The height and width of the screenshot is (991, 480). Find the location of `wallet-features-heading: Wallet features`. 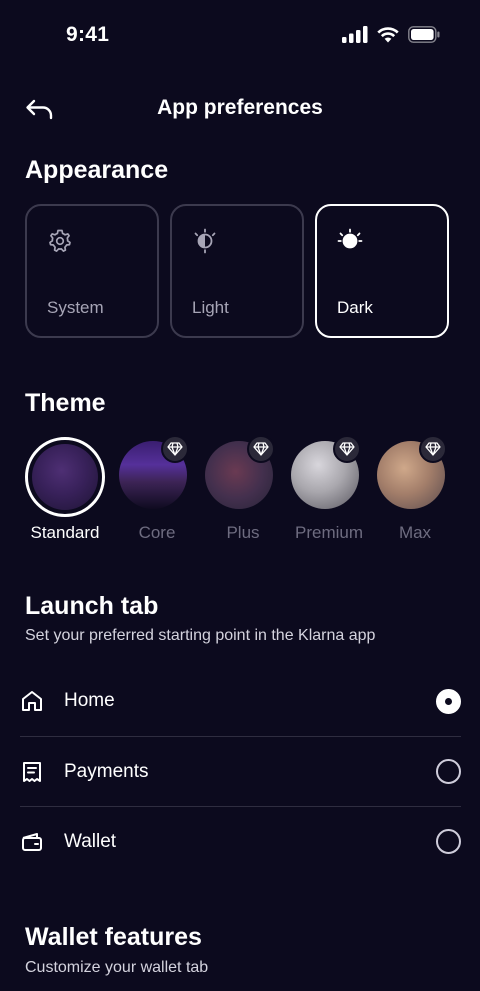

wallet-features-heading: Wallet features is located at coordinates (113, 937).